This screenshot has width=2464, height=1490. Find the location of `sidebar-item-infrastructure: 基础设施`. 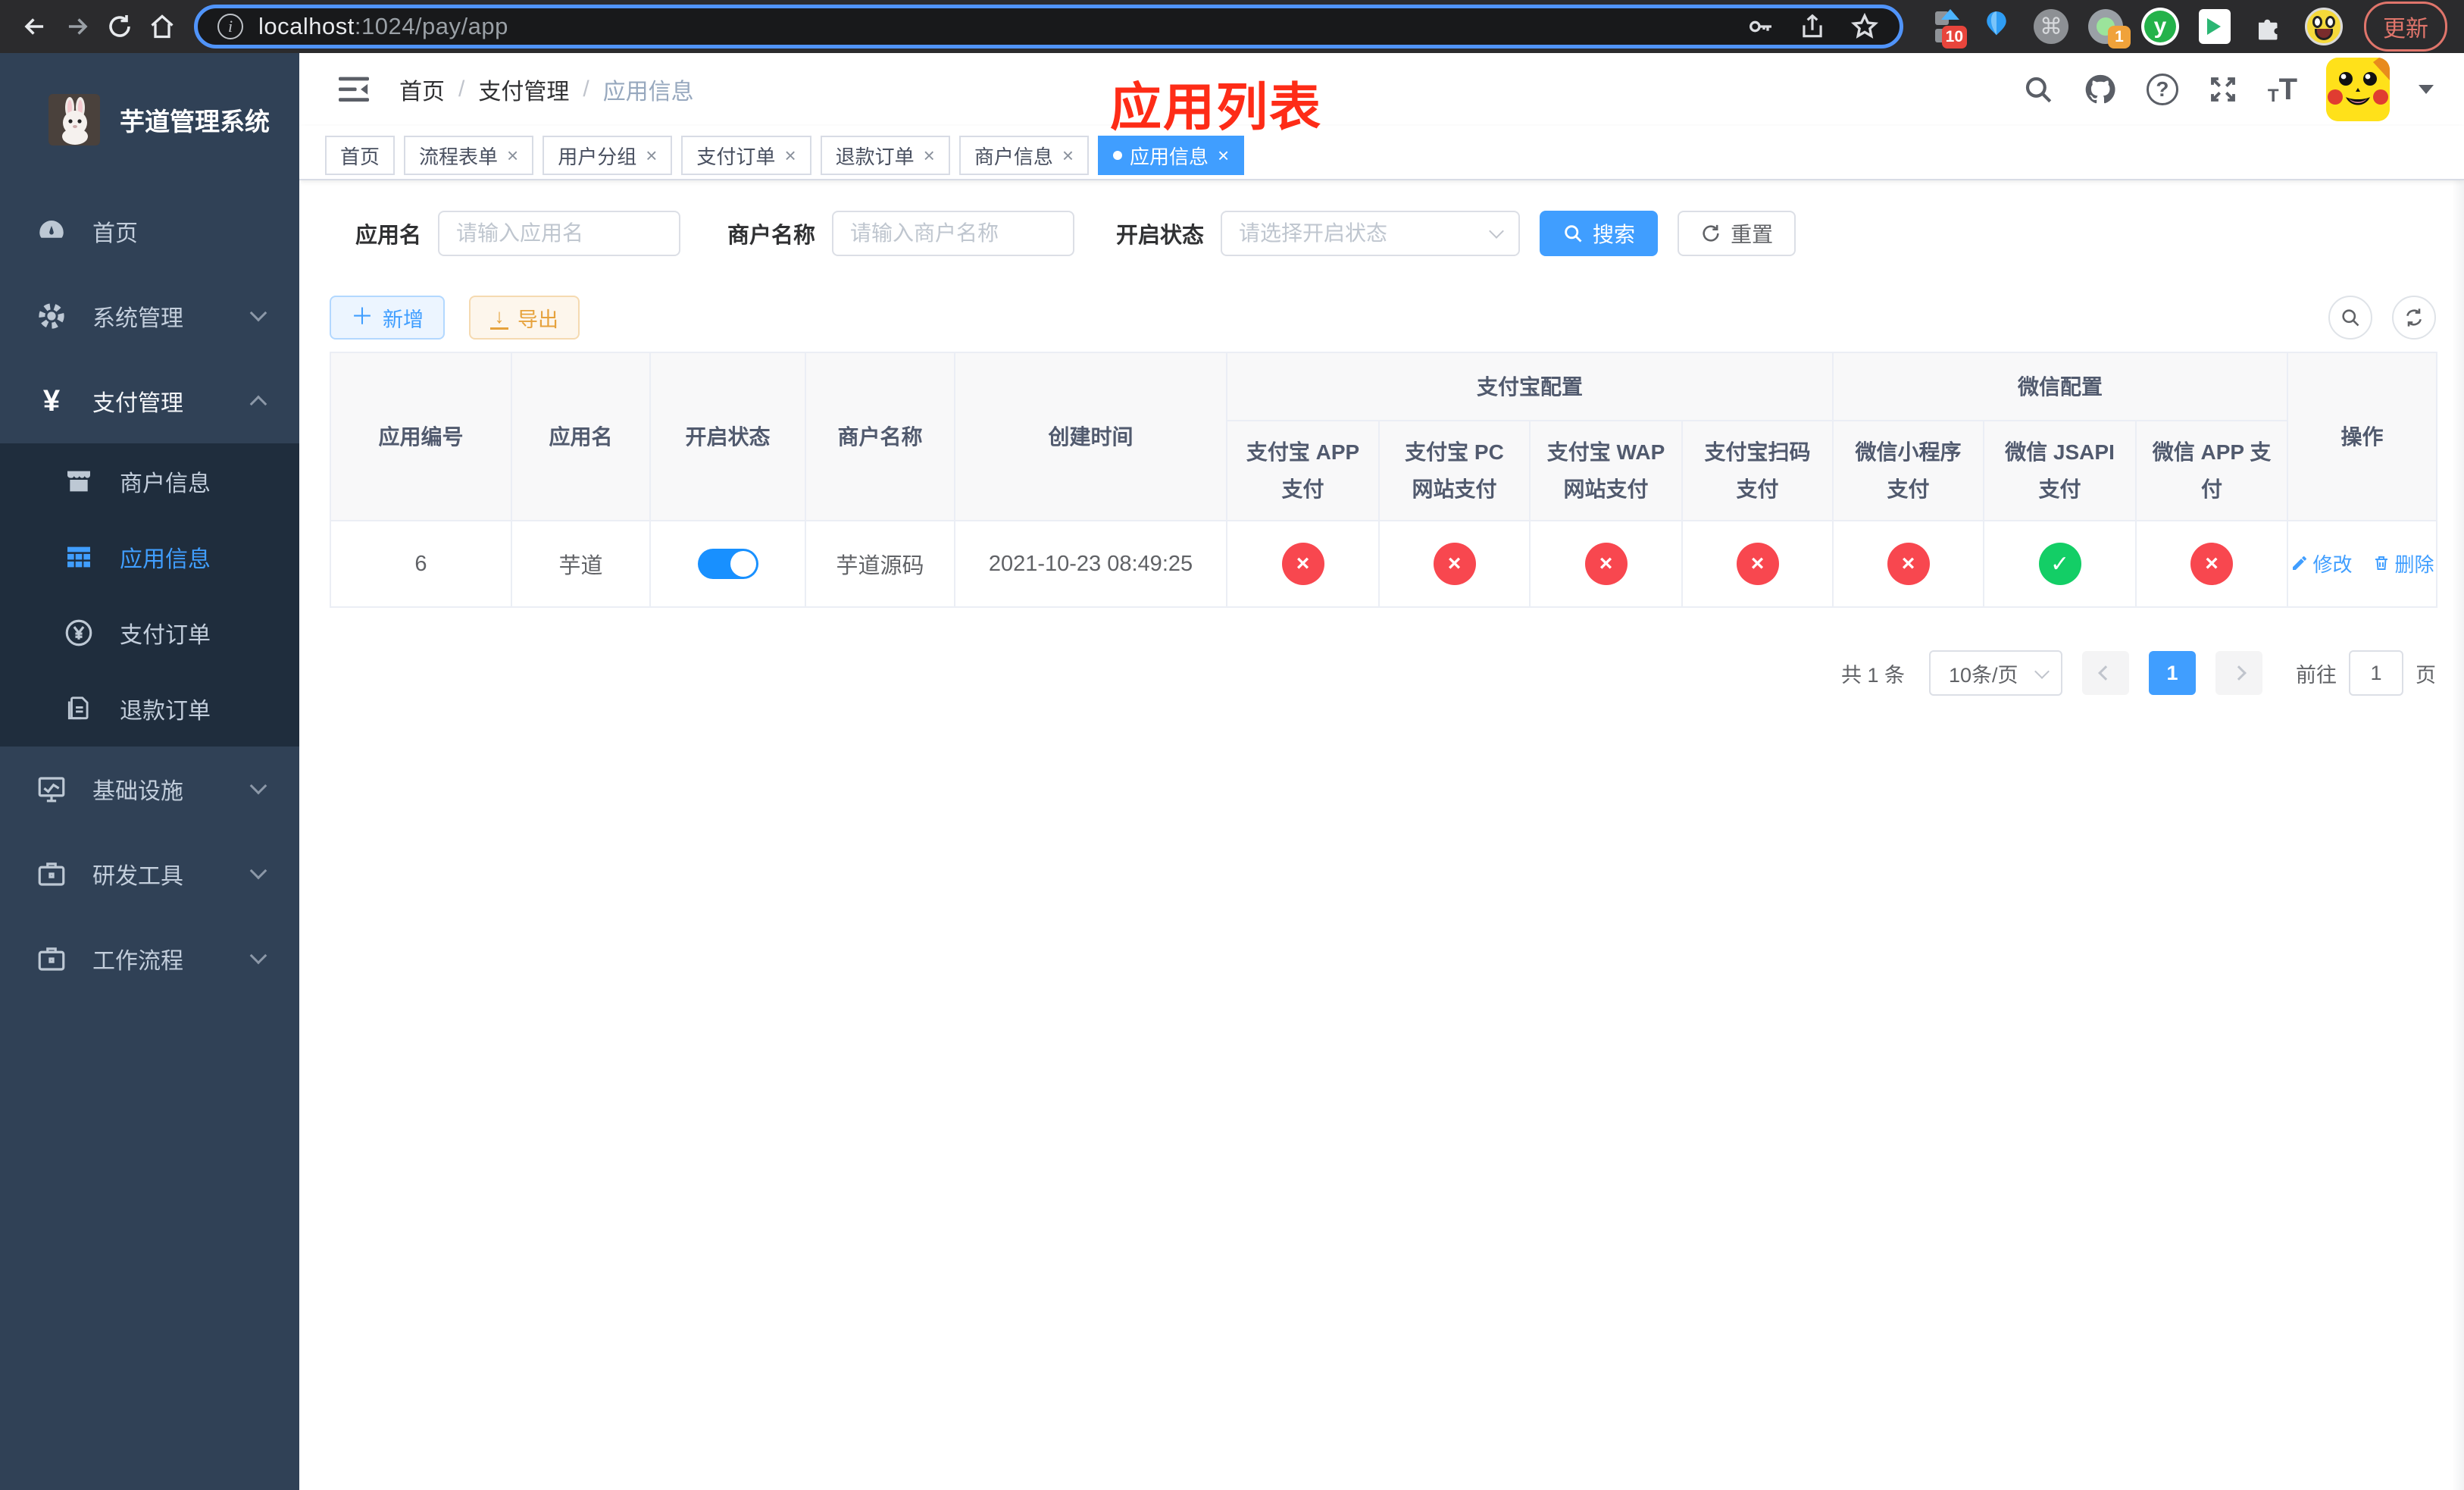

sidebar-item-infrastructure: 基础设施 is located at coordinates (149, 789).